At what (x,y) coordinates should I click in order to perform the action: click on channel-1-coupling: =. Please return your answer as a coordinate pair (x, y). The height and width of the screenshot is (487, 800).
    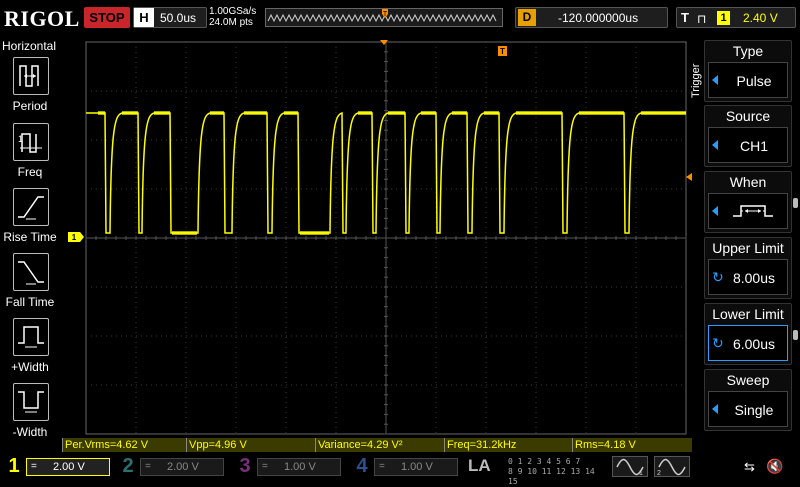
    Looking at the image, I should click on (34, 466).